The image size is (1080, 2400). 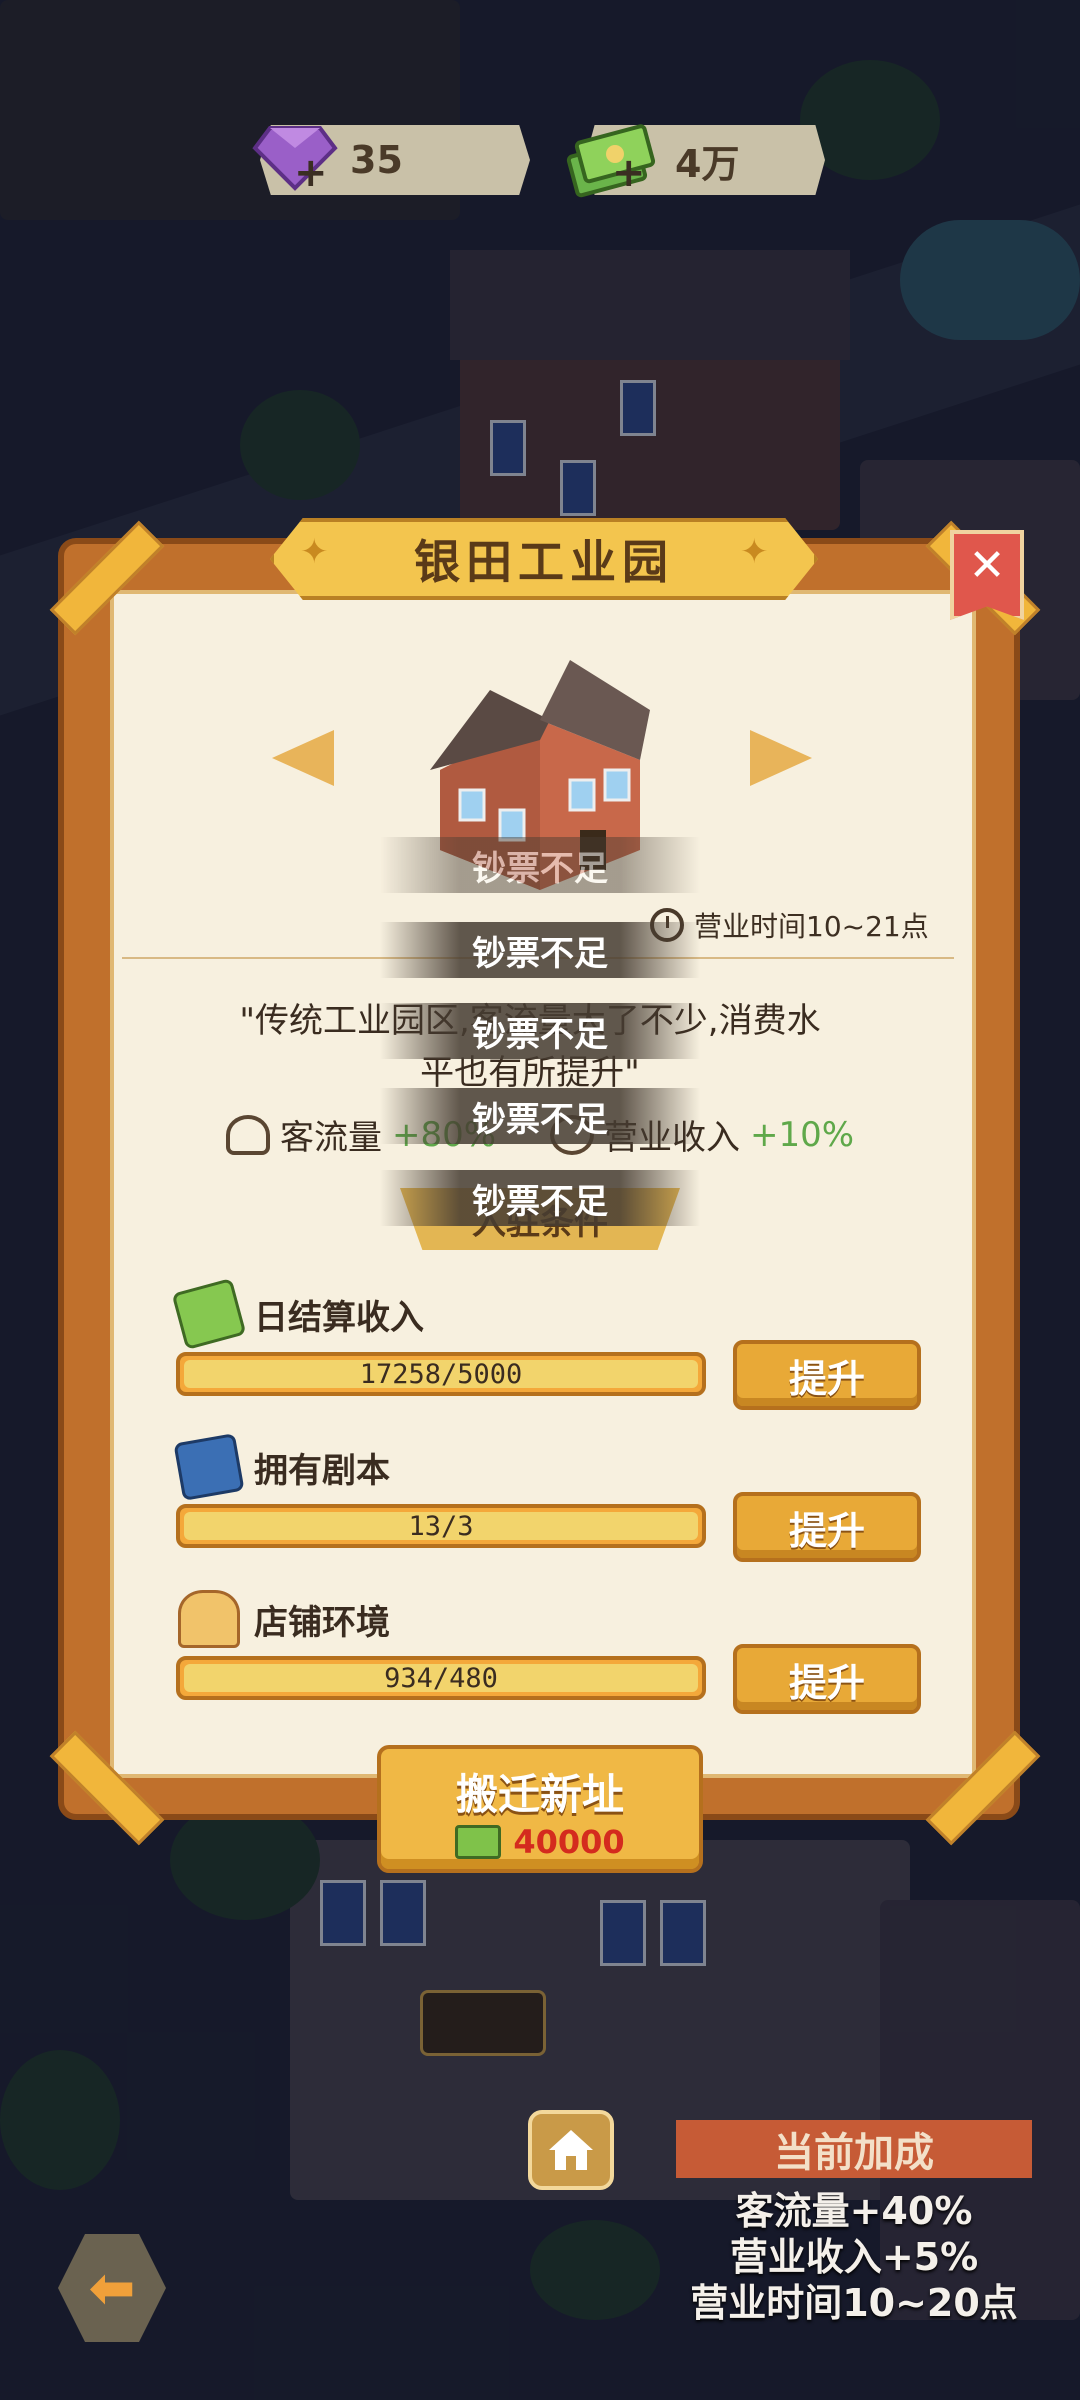 I want to click on add-gems-button: +, so click(x=311, y=173).